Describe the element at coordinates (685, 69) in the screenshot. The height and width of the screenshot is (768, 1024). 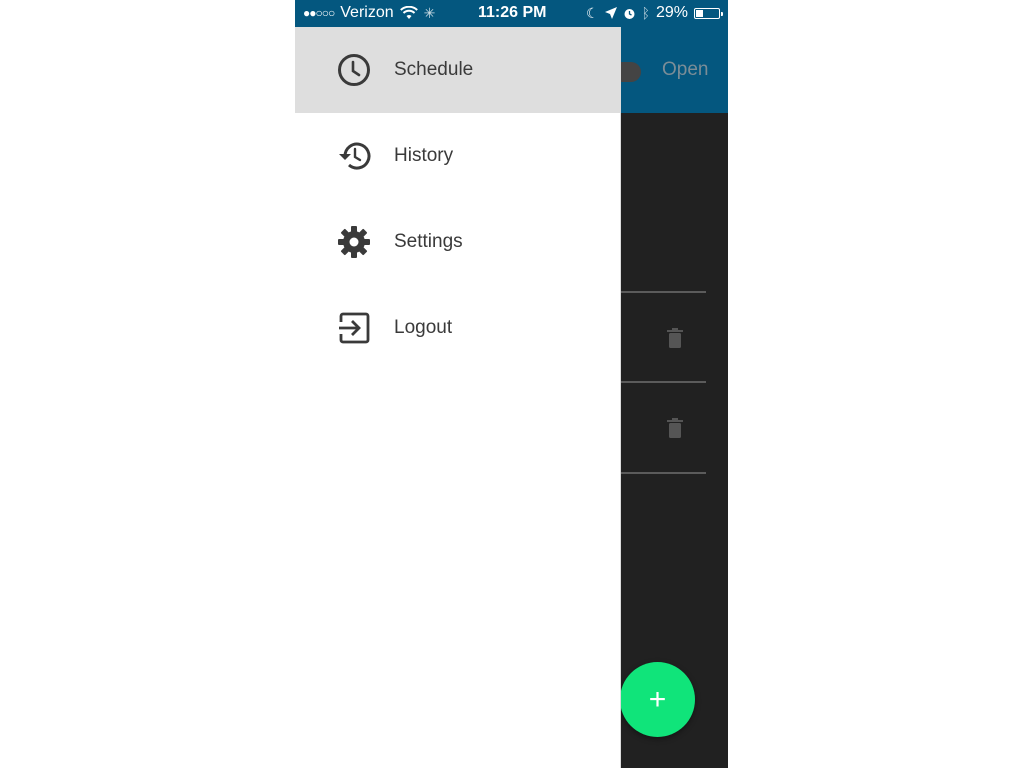
I see `open-toggle-label: Open` at that location.